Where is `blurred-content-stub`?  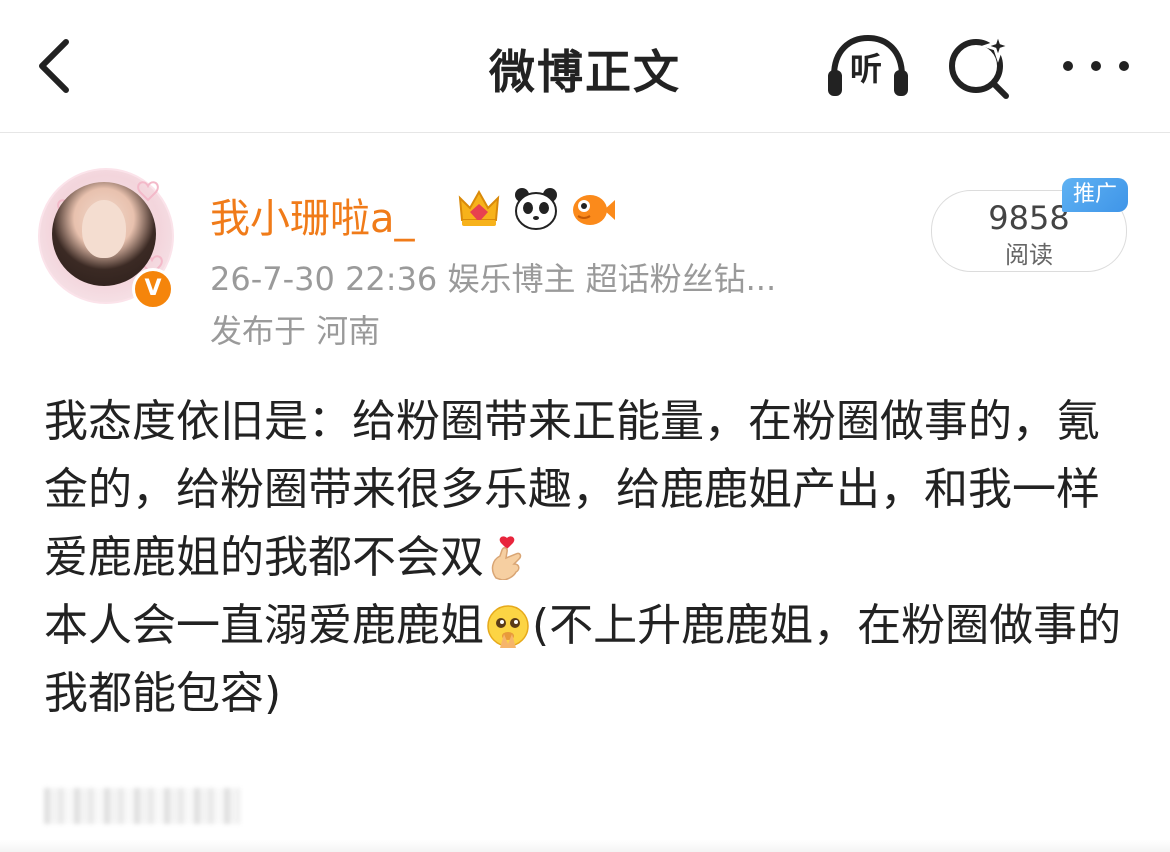
blurred-content-stub is located at coordinates (142, 806).